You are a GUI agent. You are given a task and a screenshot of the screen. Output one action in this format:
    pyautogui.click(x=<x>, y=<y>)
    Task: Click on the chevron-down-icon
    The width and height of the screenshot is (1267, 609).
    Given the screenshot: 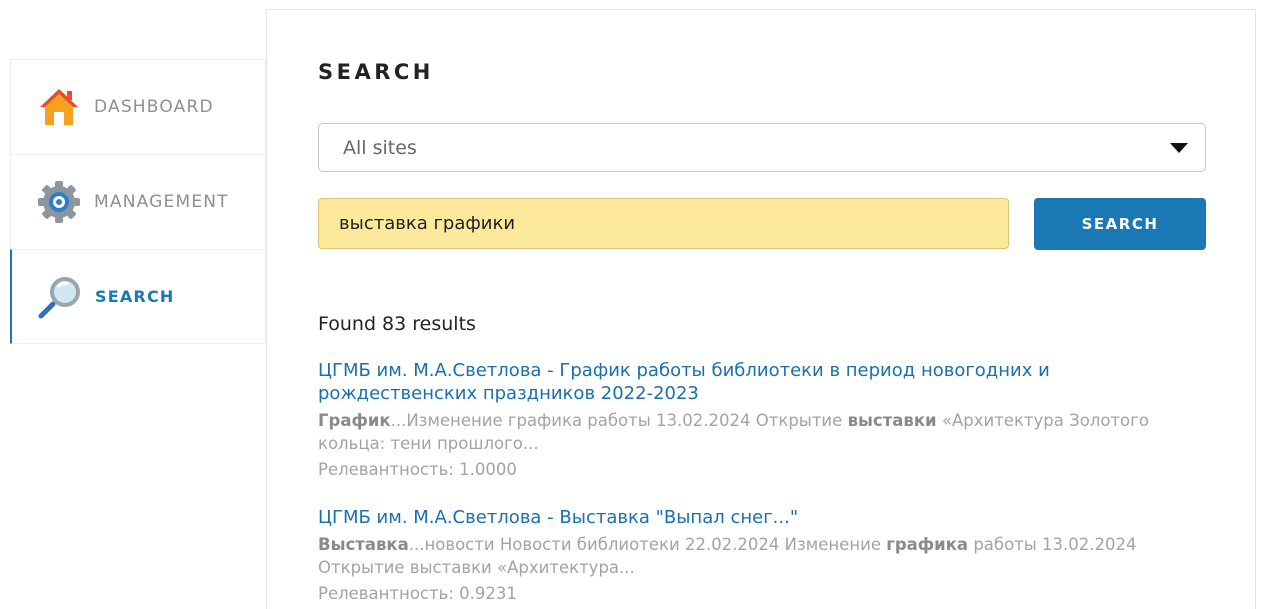 What is the action you would take?
    pyautogui.click(x=1179, y=148)
    